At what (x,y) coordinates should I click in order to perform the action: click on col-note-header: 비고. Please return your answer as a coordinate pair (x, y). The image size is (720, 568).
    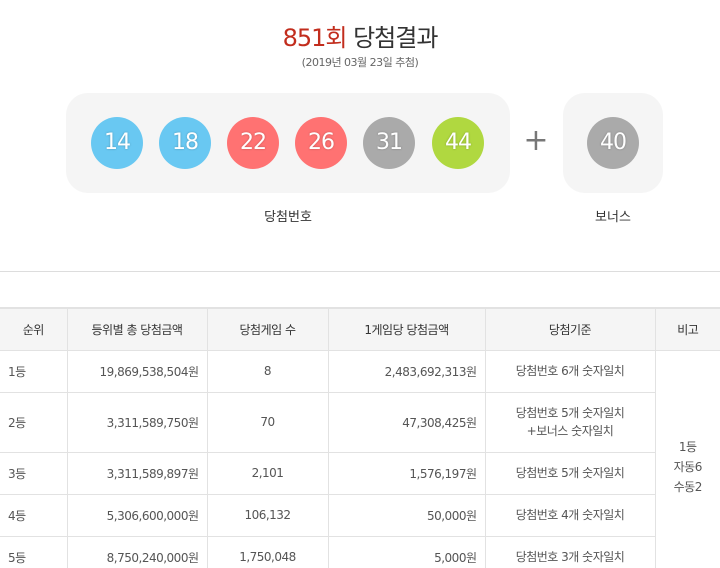
    Looking at the image, I should click on (687, 329).